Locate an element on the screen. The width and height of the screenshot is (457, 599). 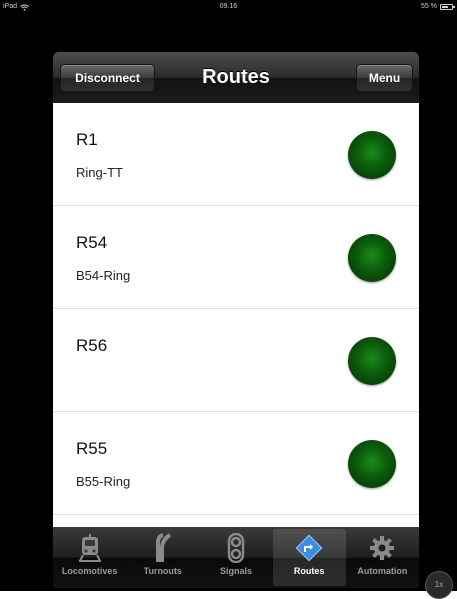
route-row-r1: R1 Ring-TT is located at coordinates (236, 154).